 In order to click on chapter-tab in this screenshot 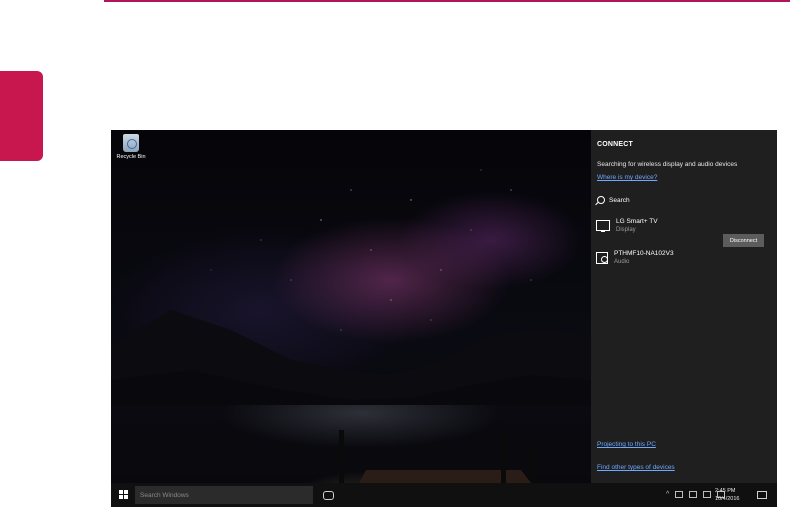, I will do `click(21, 116)`.